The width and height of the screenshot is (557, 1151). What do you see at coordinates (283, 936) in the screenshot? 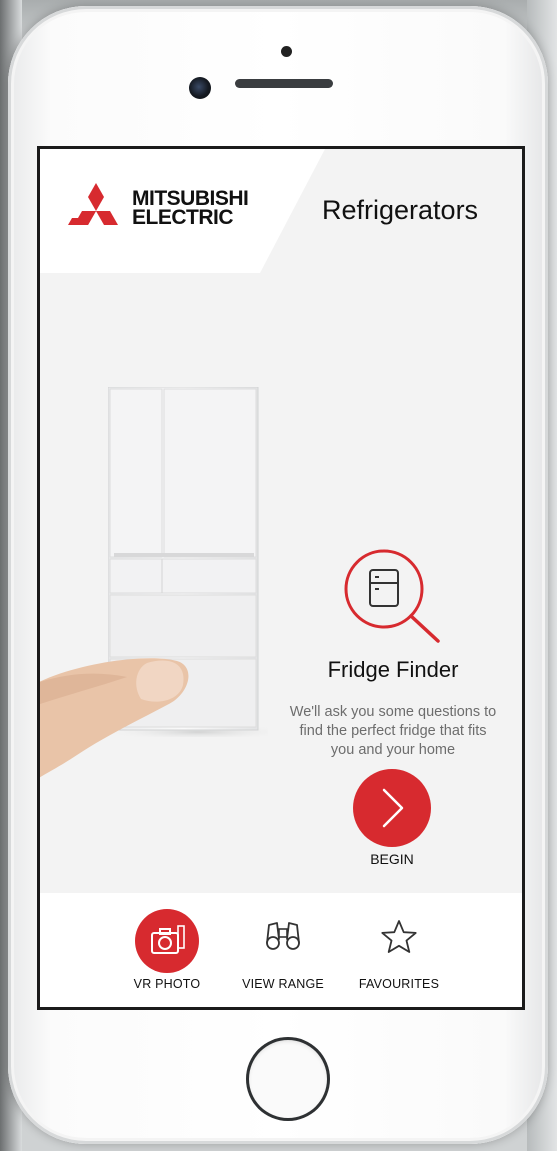
I see `binoculars-icon` at bounding box center [283, 936].